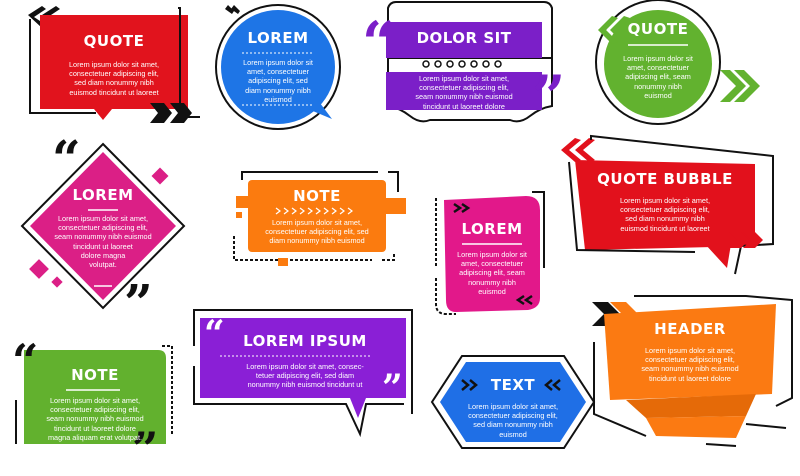 The image size is (800, 476). What do you see at coordinates (305, 366) in the screenshot?
I see `body-line: Lorem ipsum dolor sit amet, consec-` at bounding box center [305, 366].